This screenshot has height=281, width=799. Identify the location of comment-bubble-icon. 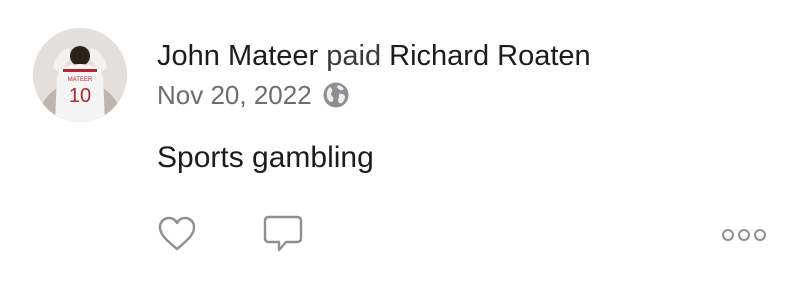
(283, 233).